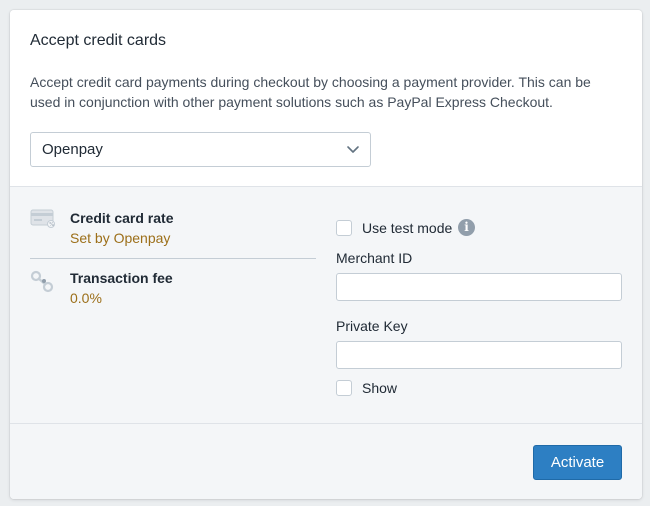 The width and height of the screenshot is (650, 506). Describe the element at coordinates (379, 388) in the screenshot. I see `show-key-label: Show` at that location.